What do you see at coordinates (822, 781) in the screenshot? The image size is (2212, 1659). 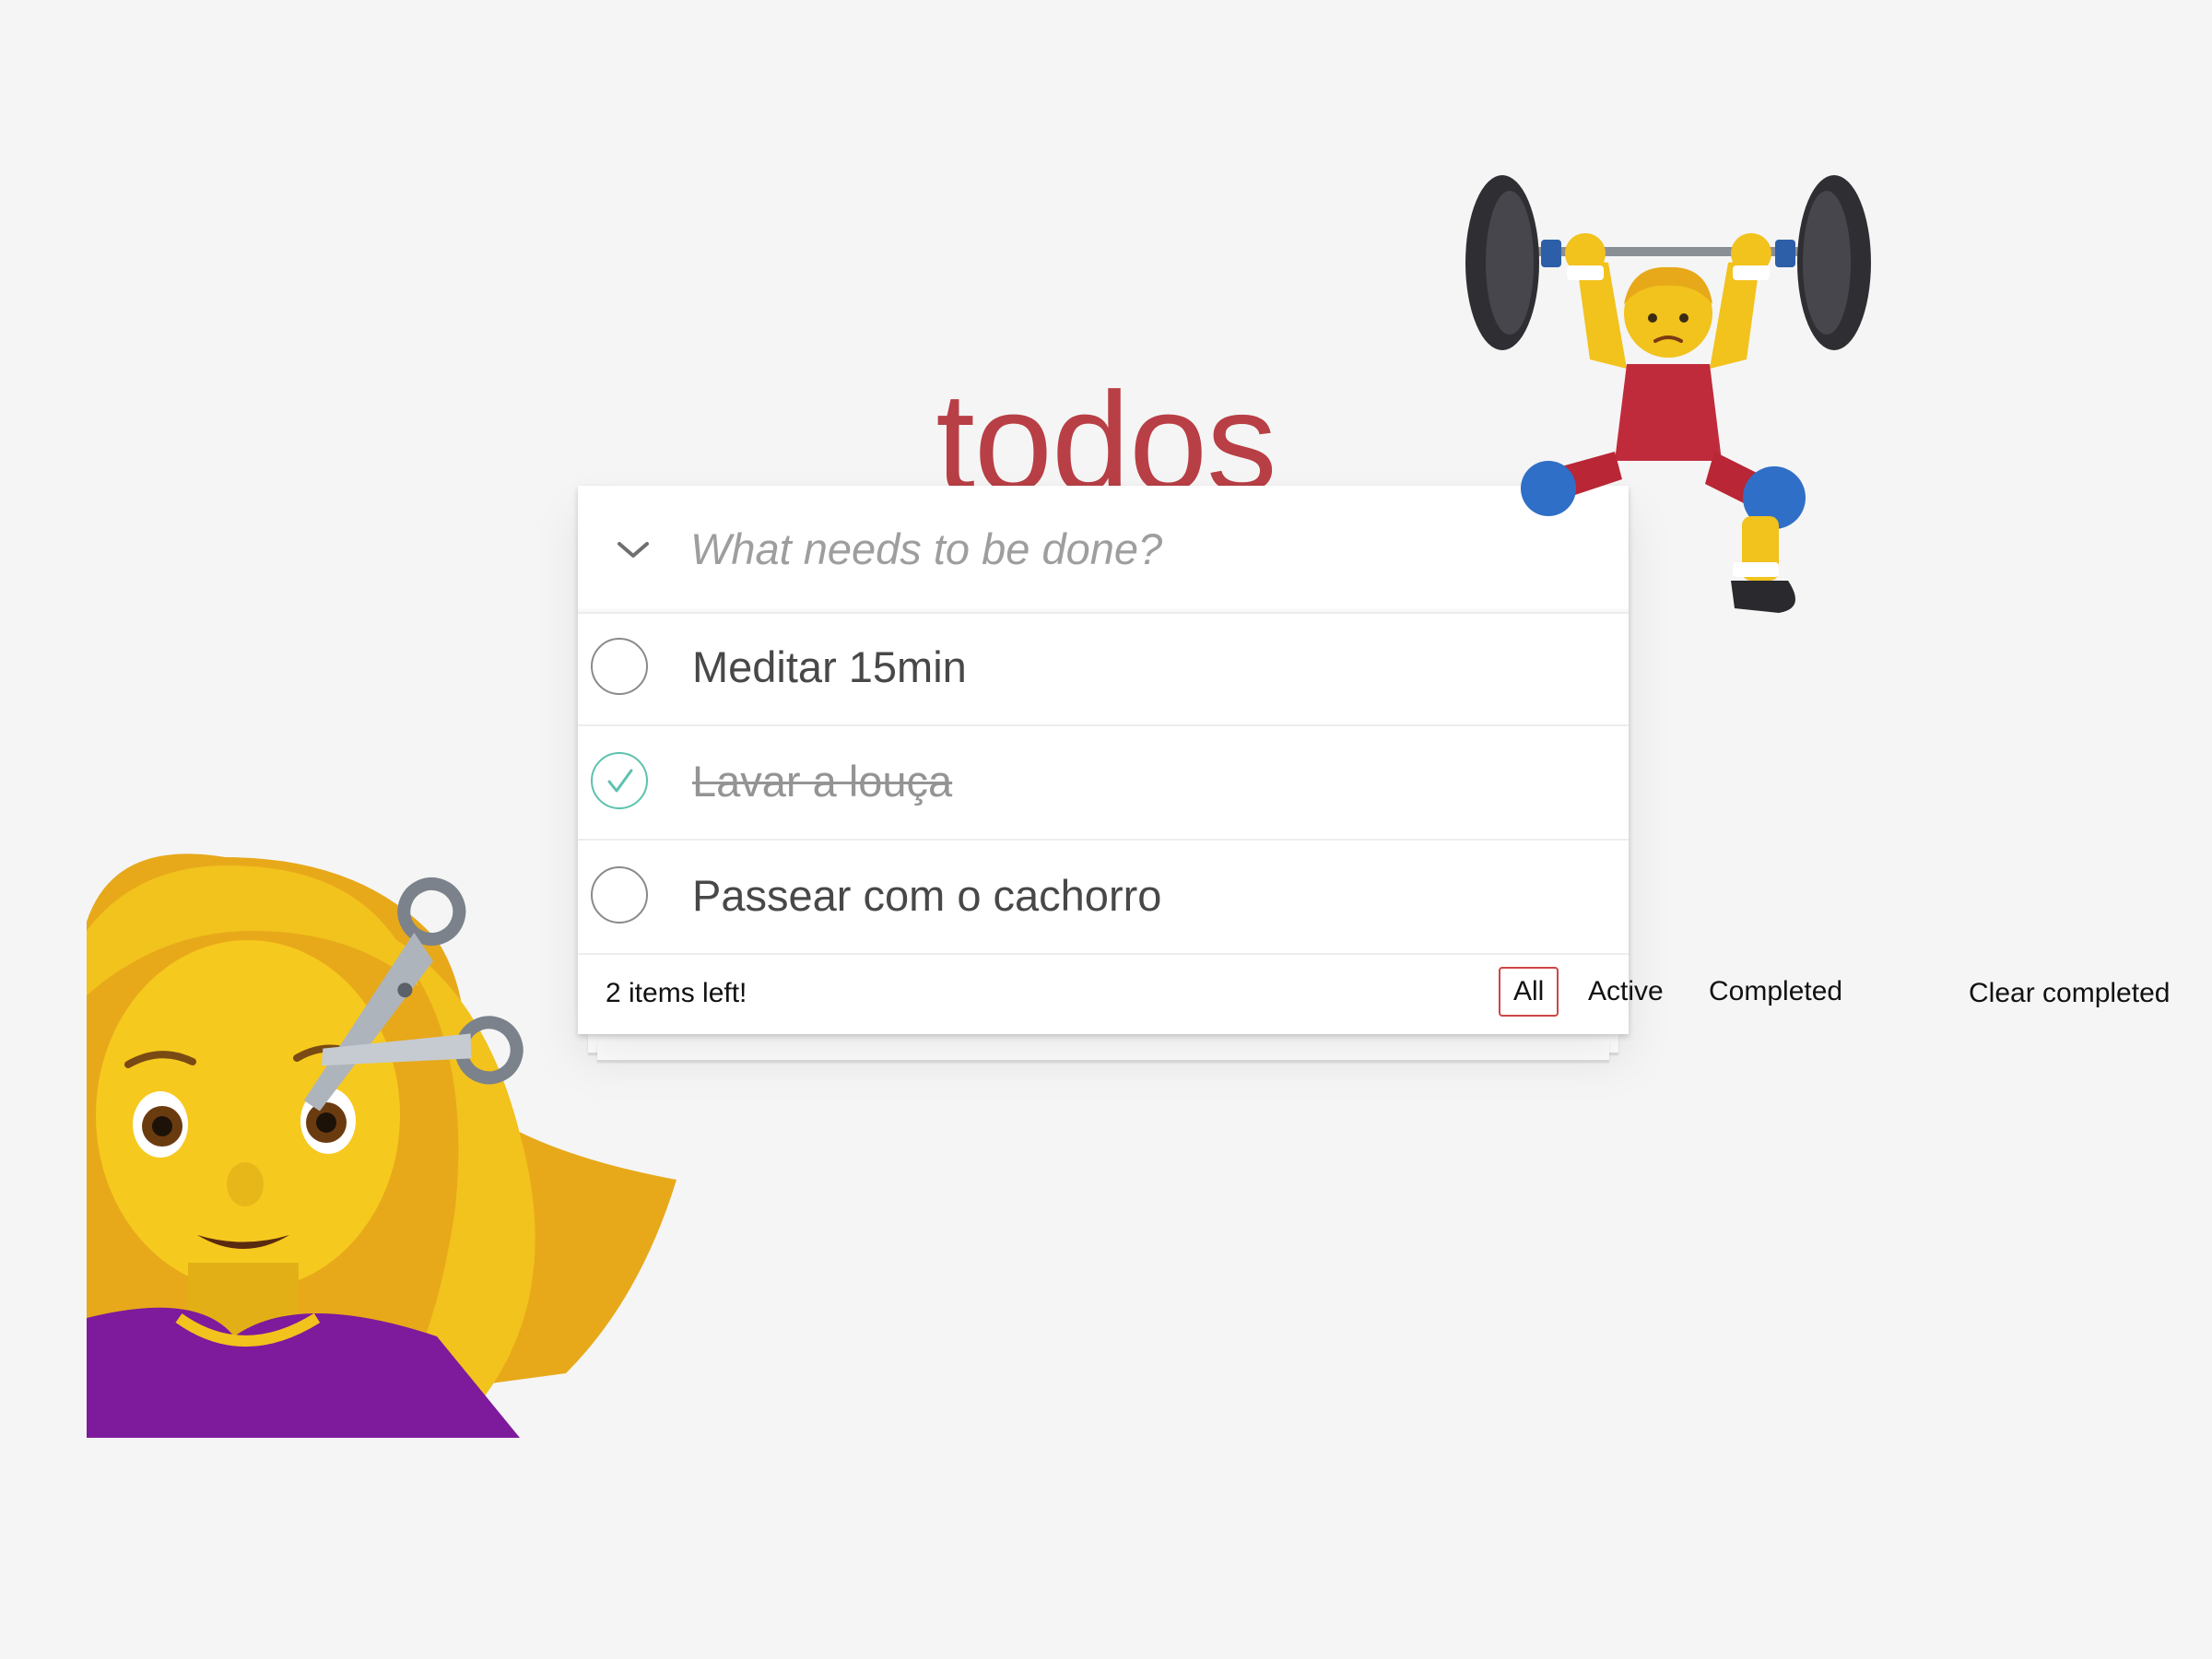 I see `todo-label: Lavar a louça` at bounding box center [822, 781].